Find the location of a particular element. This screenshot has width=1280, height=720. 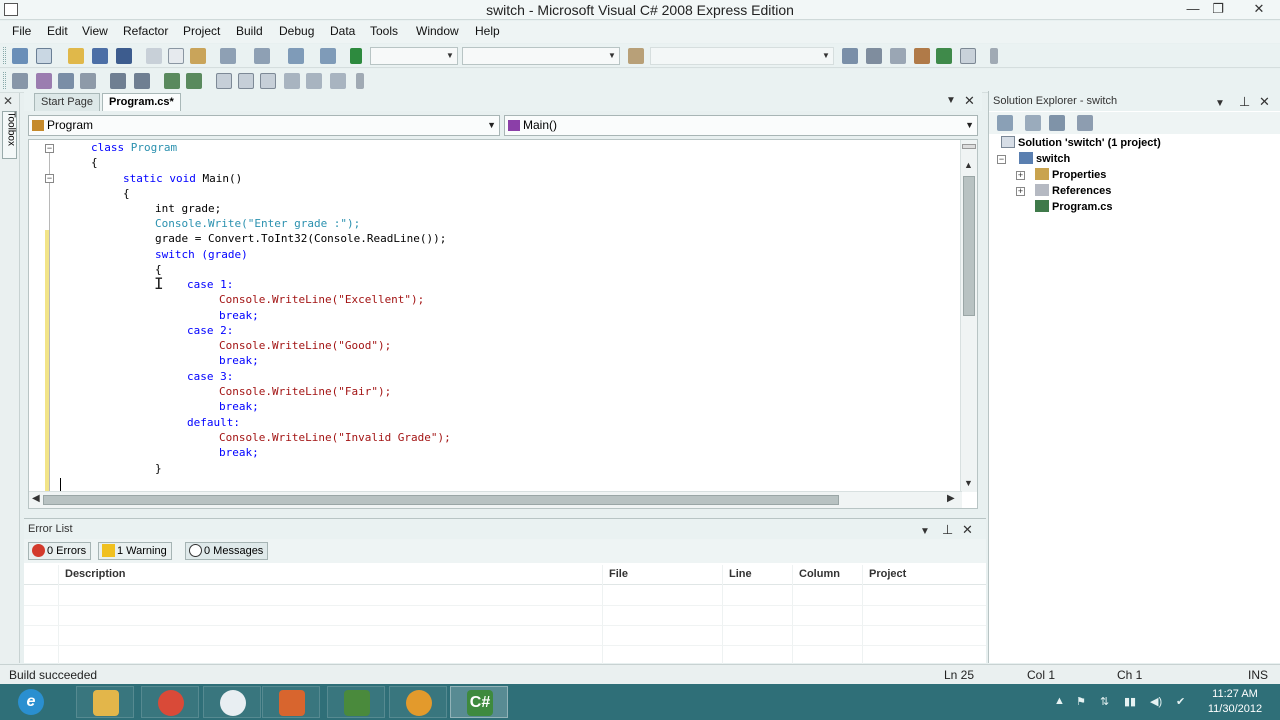

next-bookmark-folder-icon is located at coordinates (314, 81).